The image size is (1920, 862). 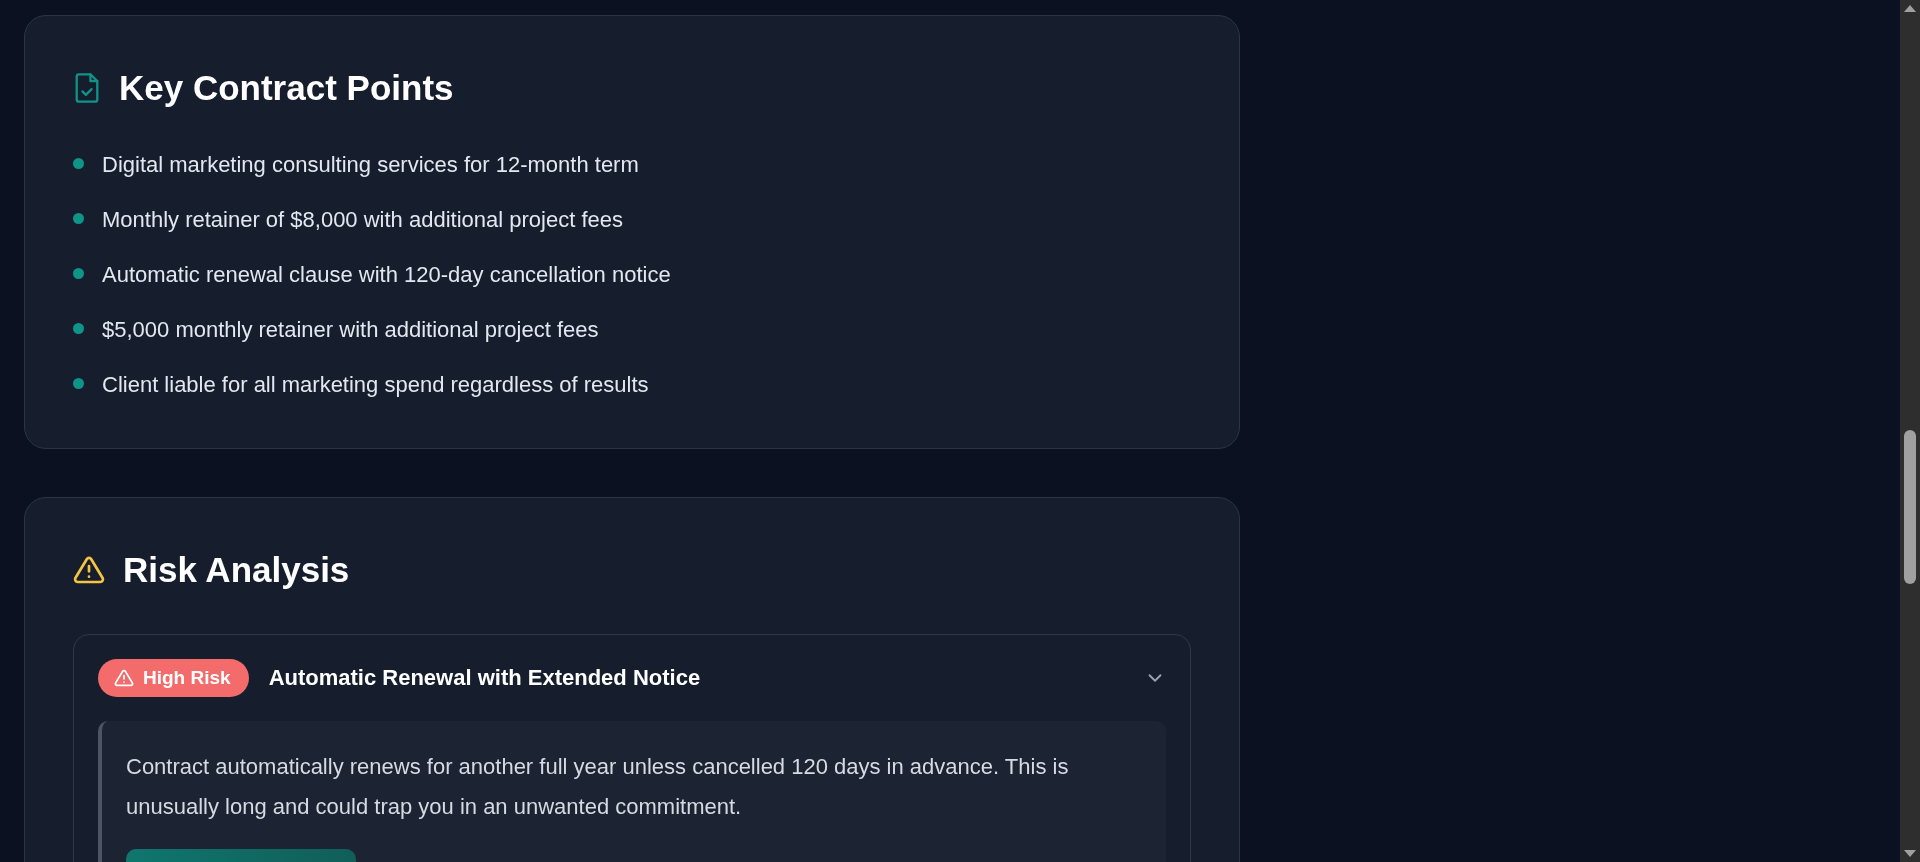 What do you see at coordinates (1910, 8) in the screenshot?
I see `scroll-up-icon` at bounding box center [1910, 8].